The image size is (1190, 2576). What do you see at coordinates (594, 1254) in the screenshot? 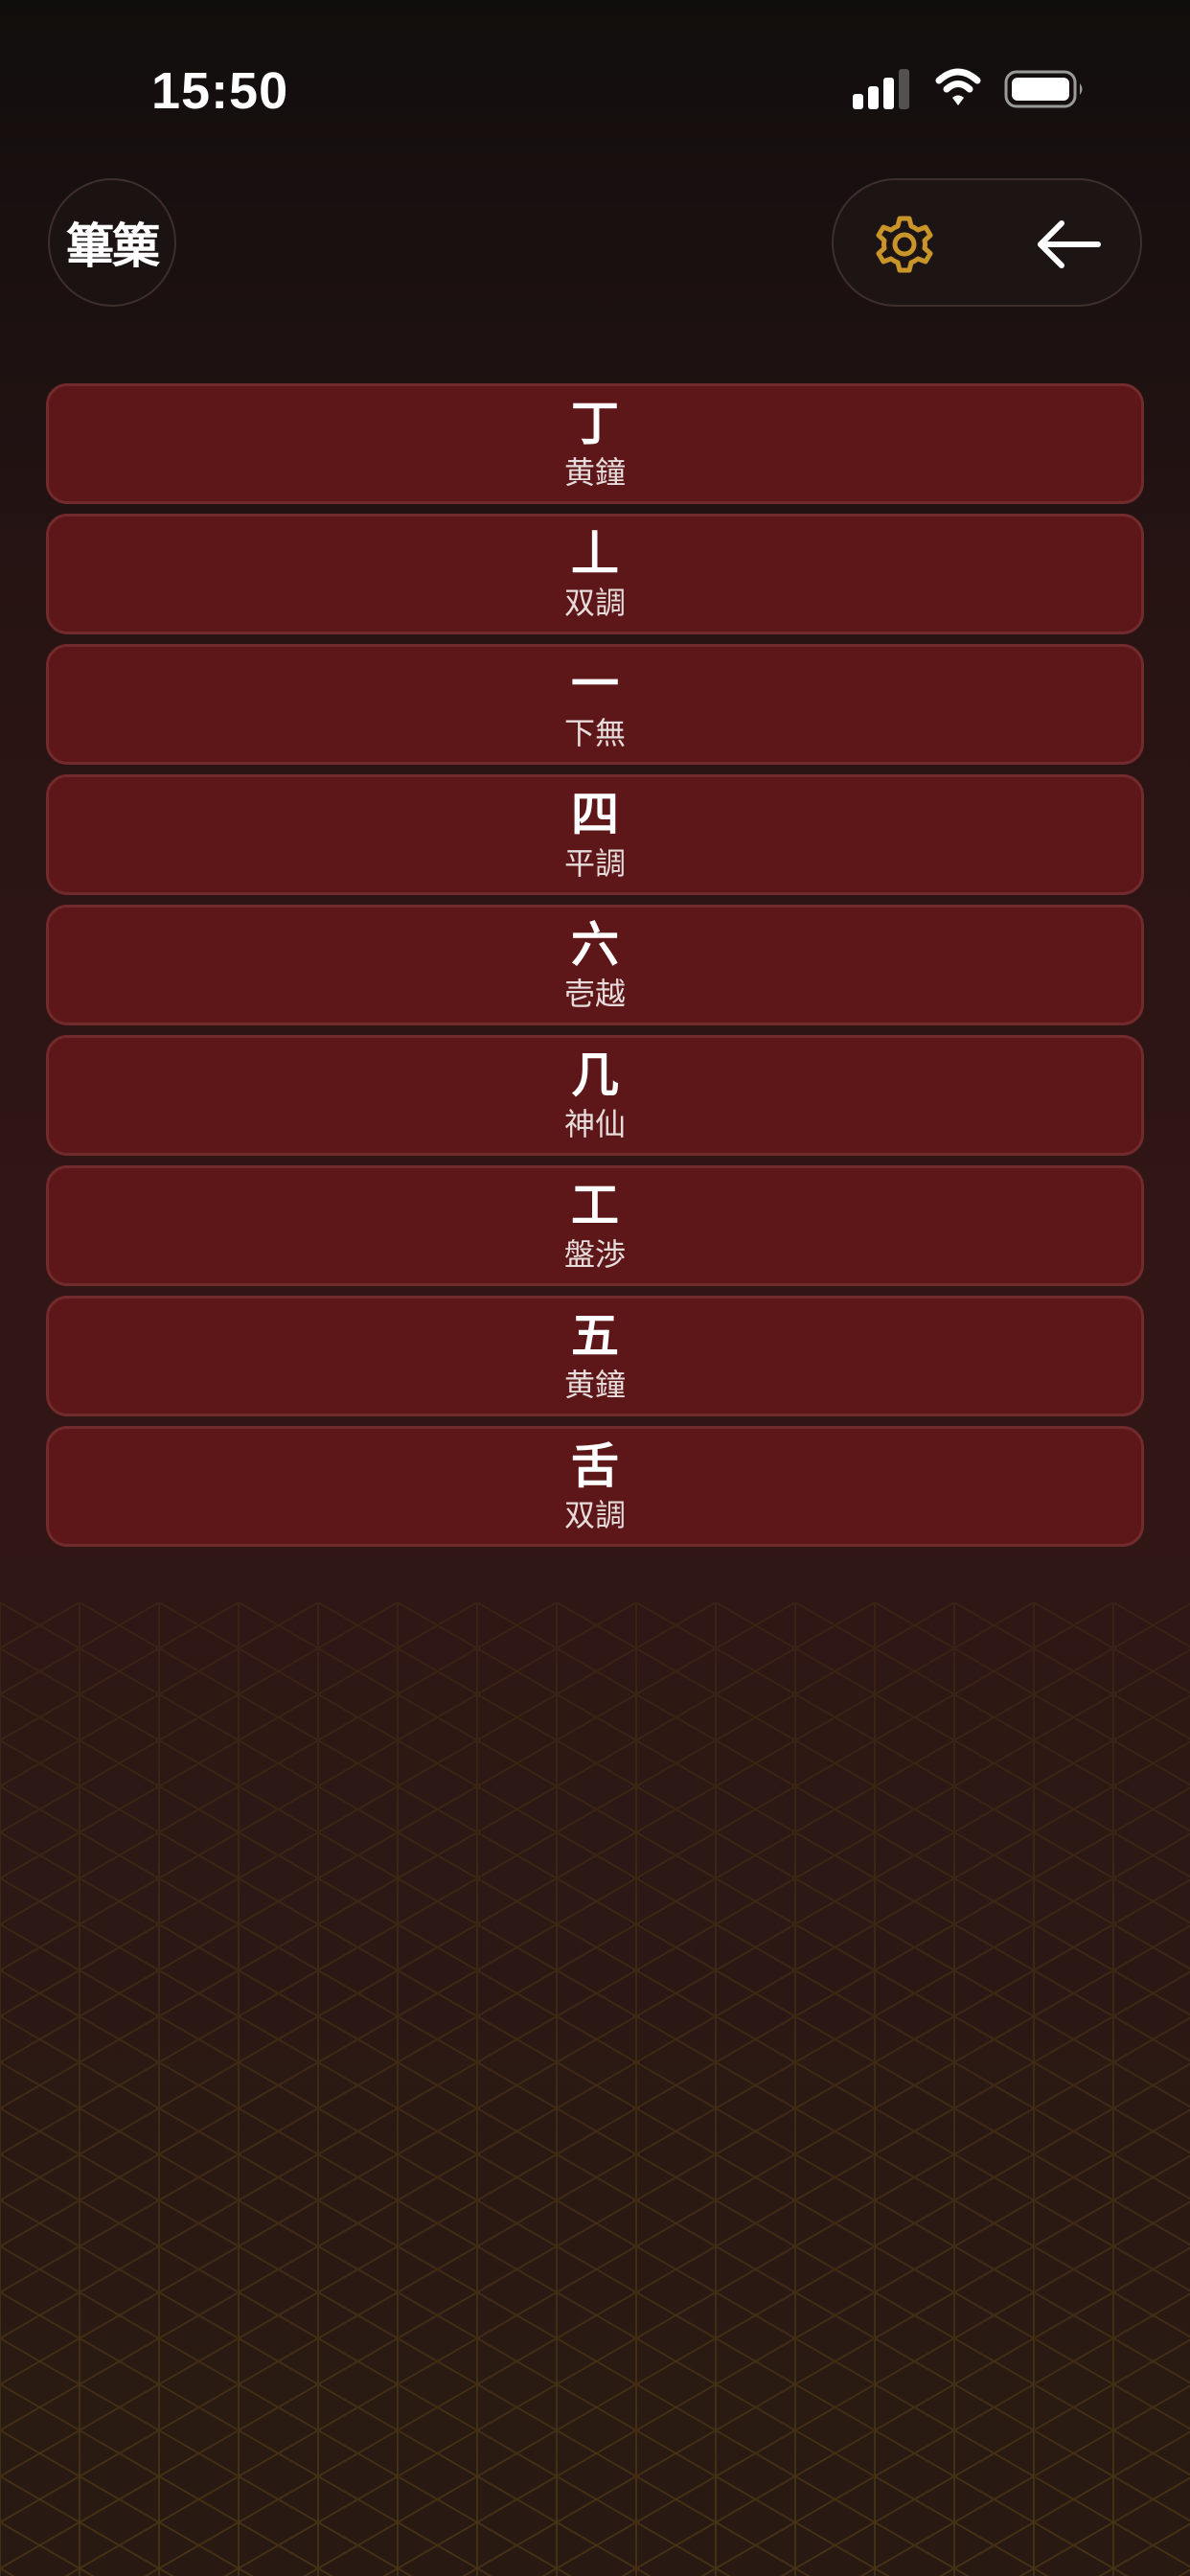
I see `note-mode: 盤渉` at bounding box center [594, 1254].